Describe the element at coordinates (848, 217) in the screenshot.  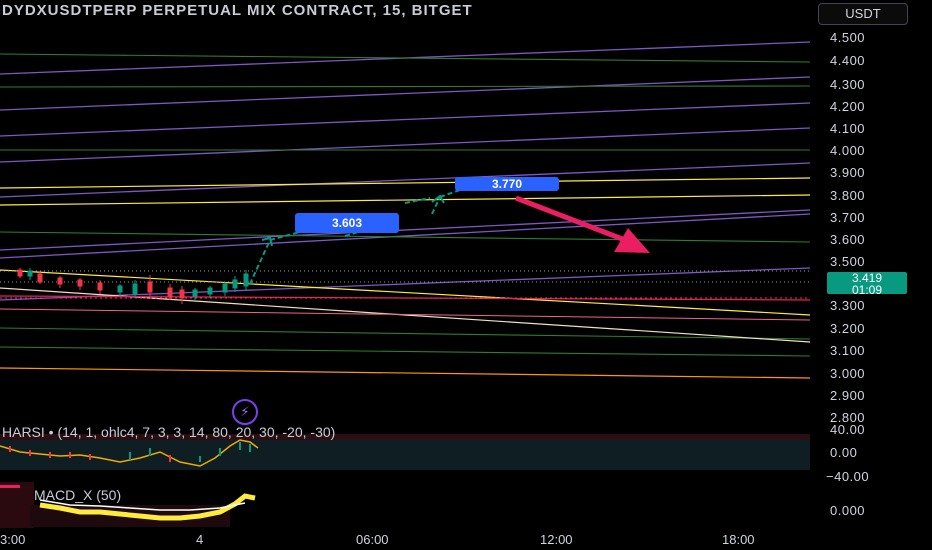
I see `price-tick: 3.700` at that location.